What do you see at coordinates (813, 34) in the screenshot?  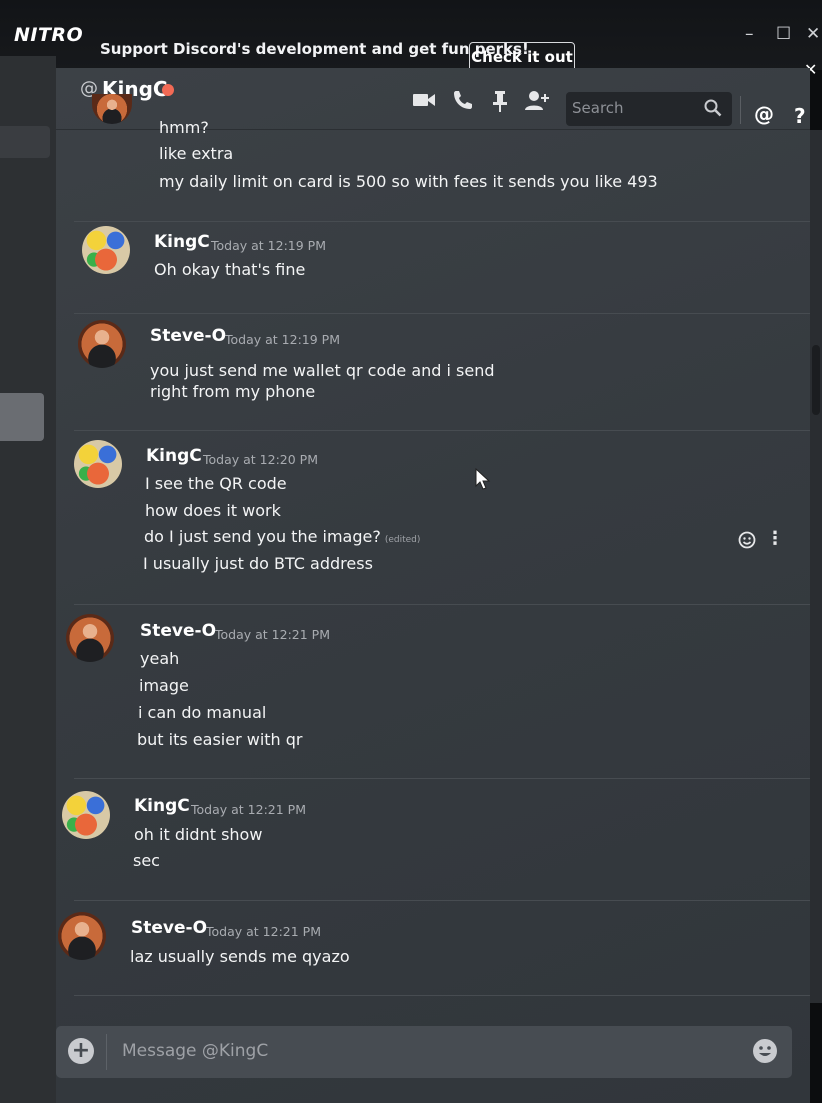 I see `window-close-button: ✕` at bounding box center [813, 34].